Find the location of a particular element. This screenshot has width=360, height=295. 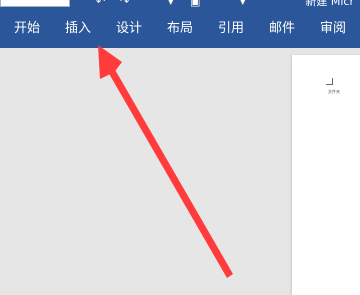

search-box is located at coordinates (35, 3).